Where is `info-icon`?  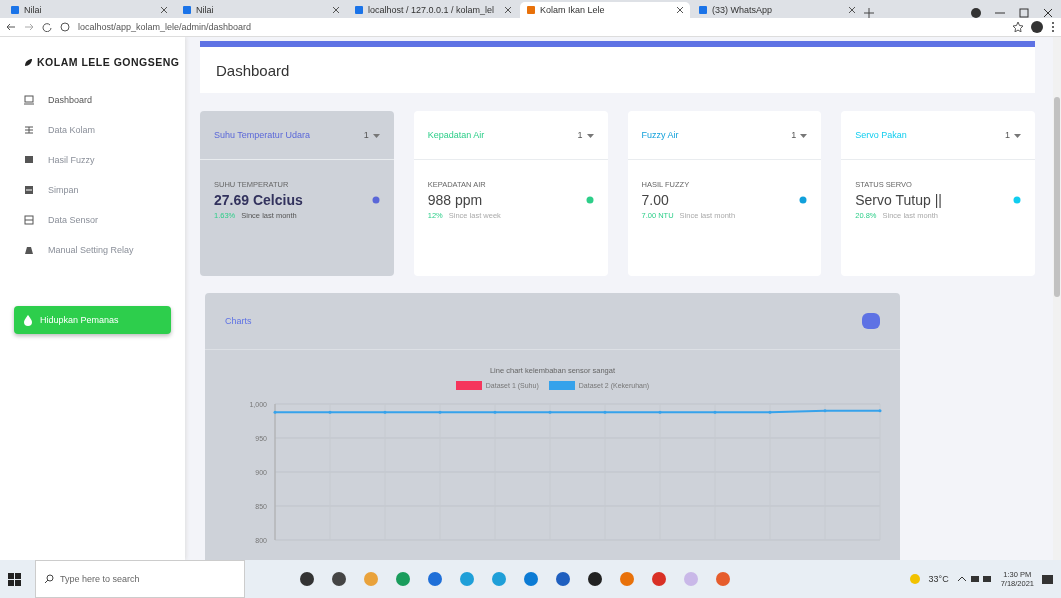
info-icon is located at coordinates (65, 27).